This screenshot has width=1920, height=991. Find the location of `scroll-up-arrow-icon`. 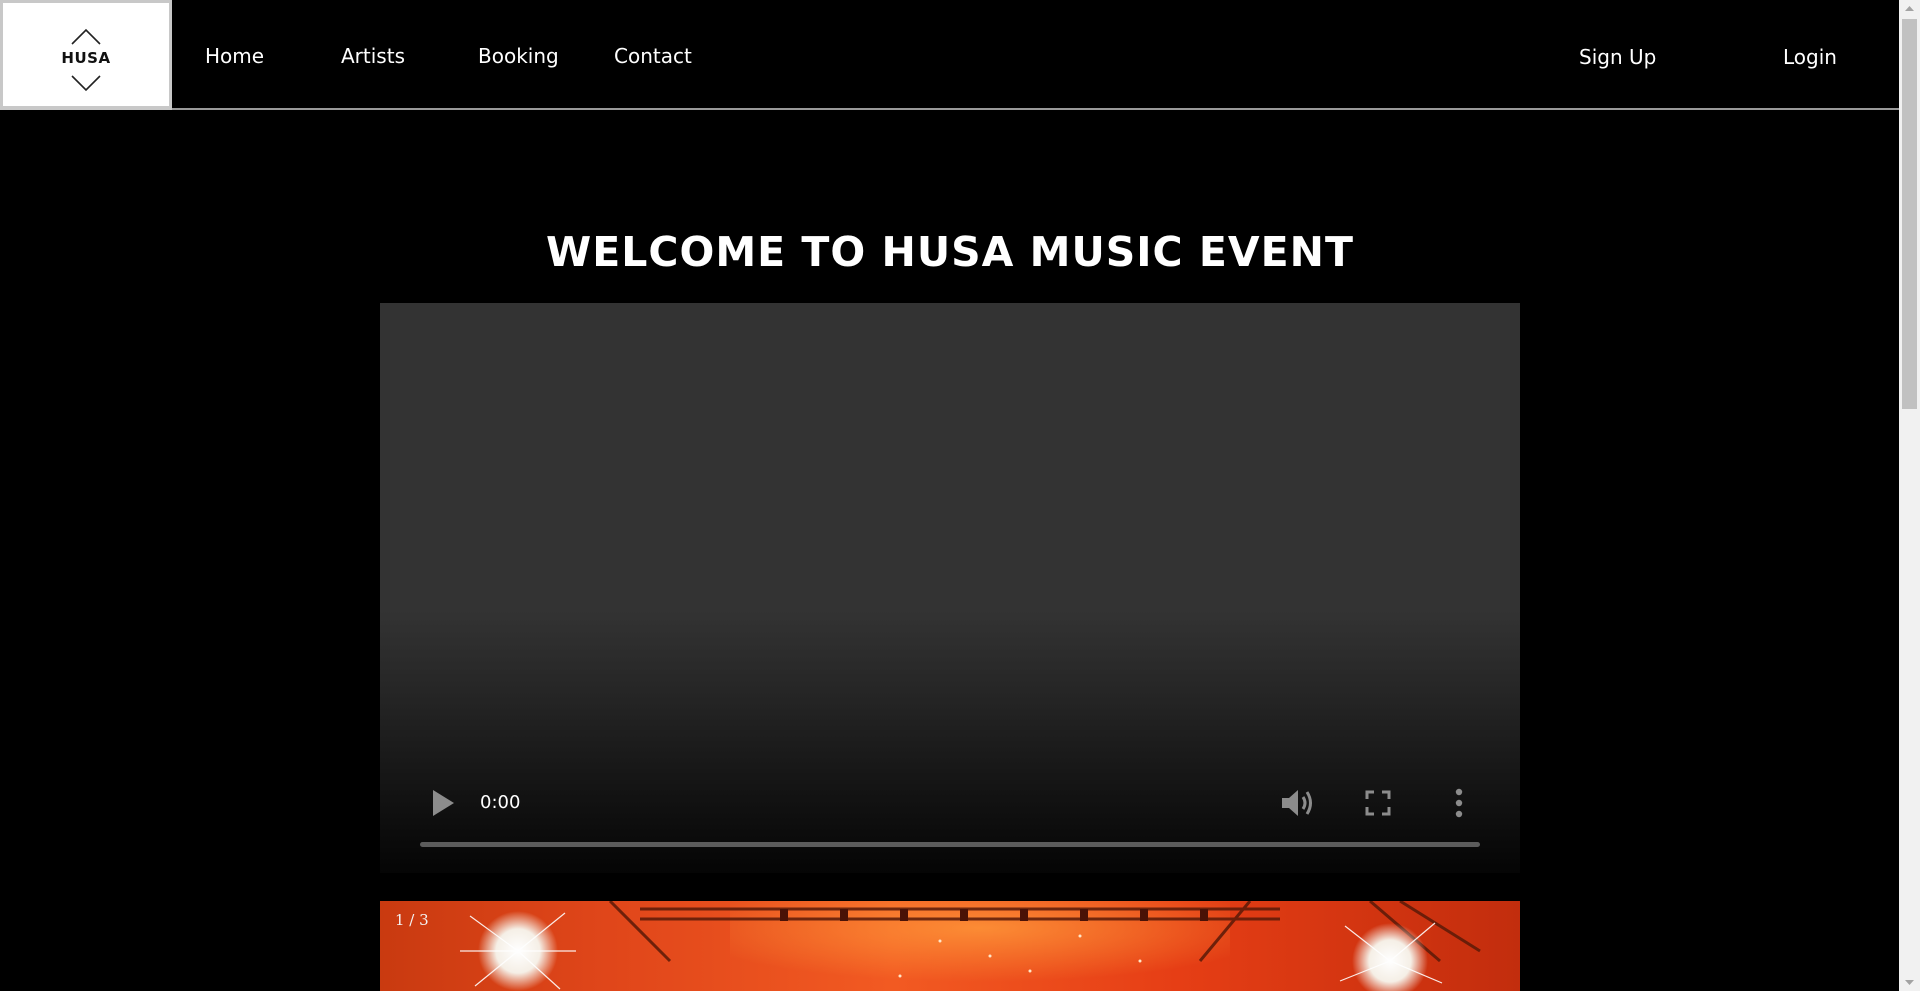

scroll-up-arrow-icon is located at coordinates (1909, 8).